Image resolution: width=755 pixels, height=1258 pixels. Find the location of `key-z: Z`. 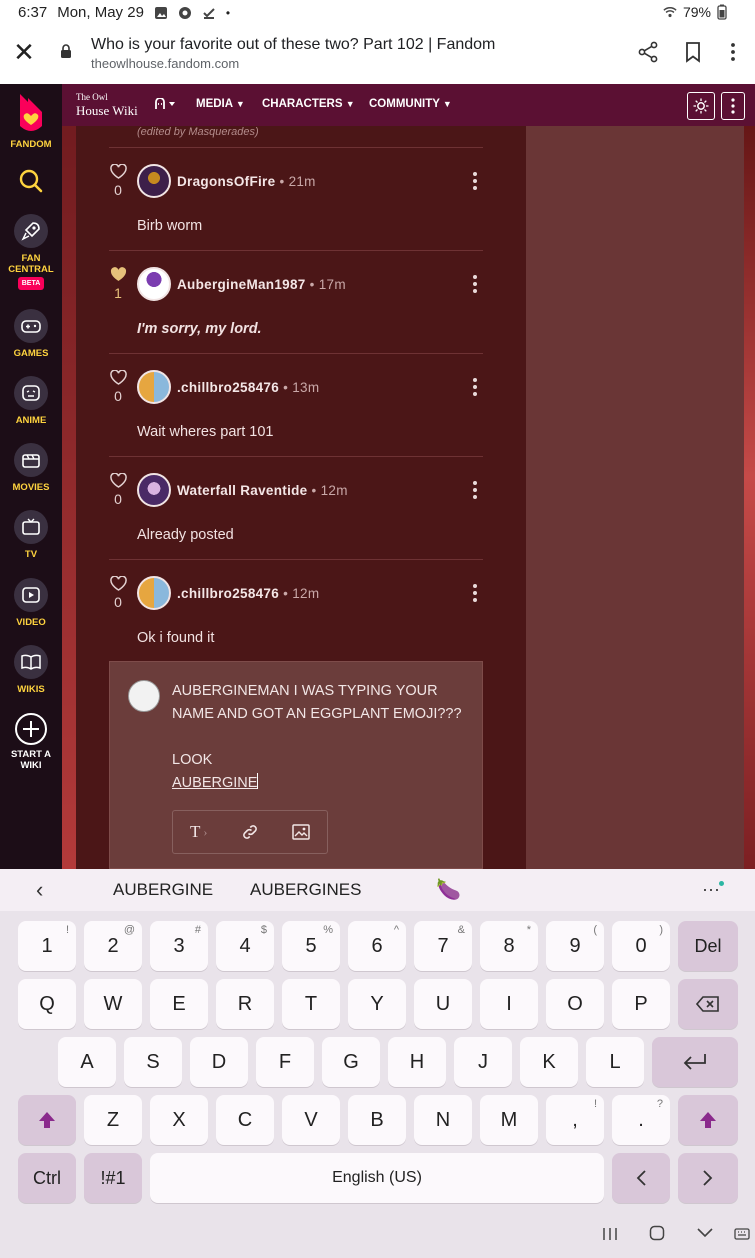

key-z: Z is located at coordinates (113, 1120).